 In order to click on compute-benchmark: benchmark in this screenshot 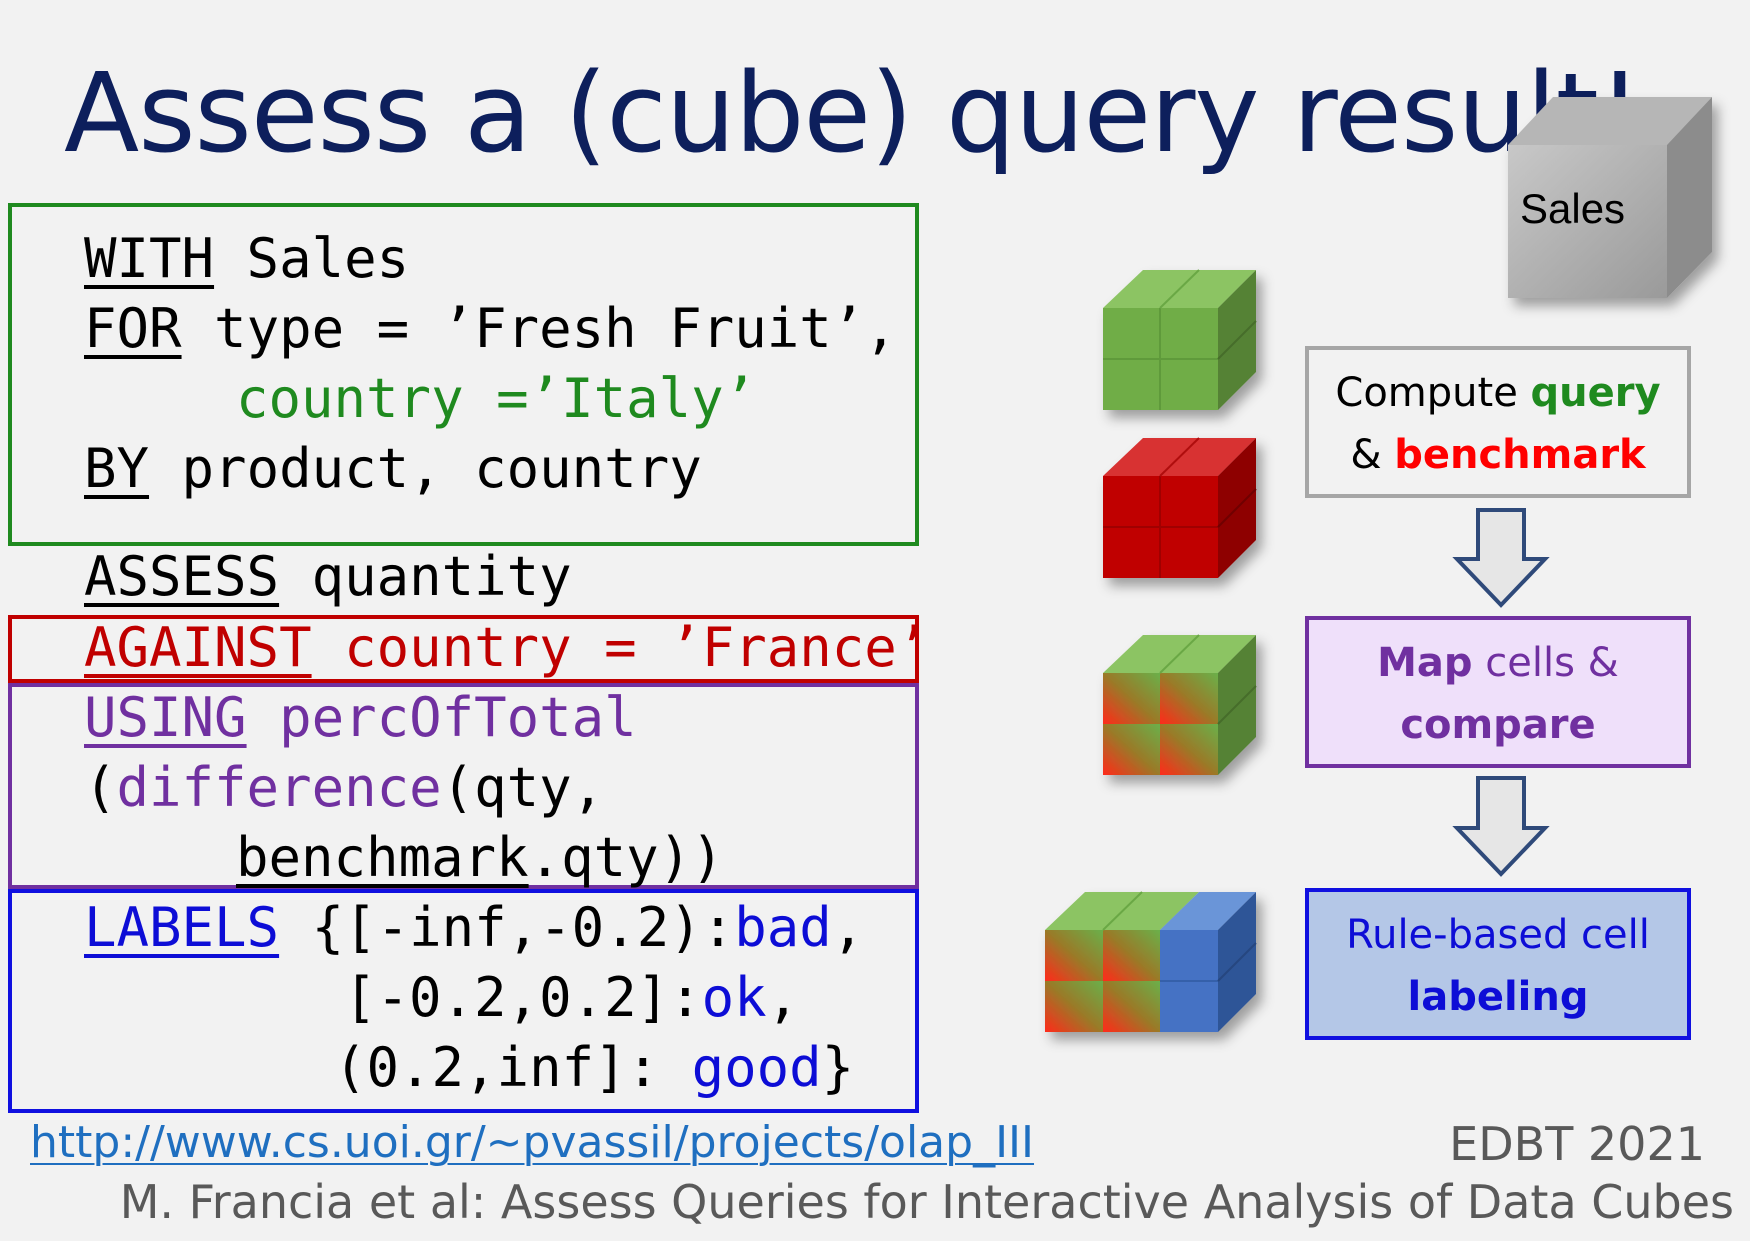, I will do `click(1520, 455)`.